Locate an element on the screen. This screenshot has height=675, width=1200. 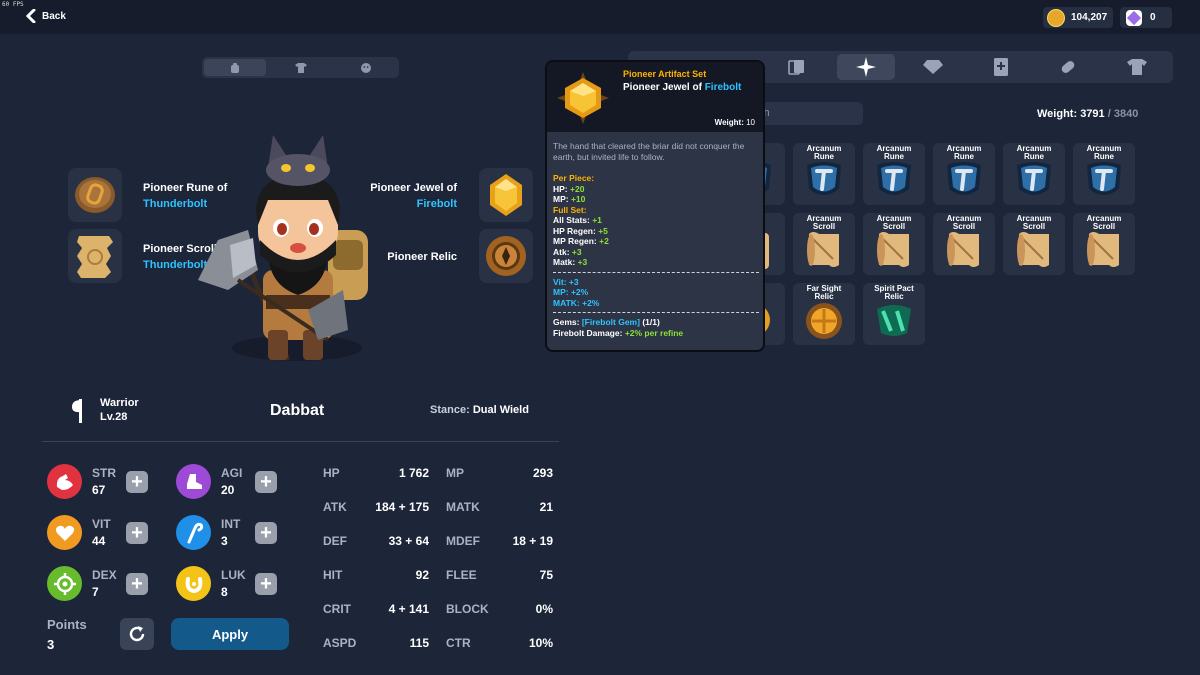
scroll-roll-icon is located at coordinates (1068, 67).